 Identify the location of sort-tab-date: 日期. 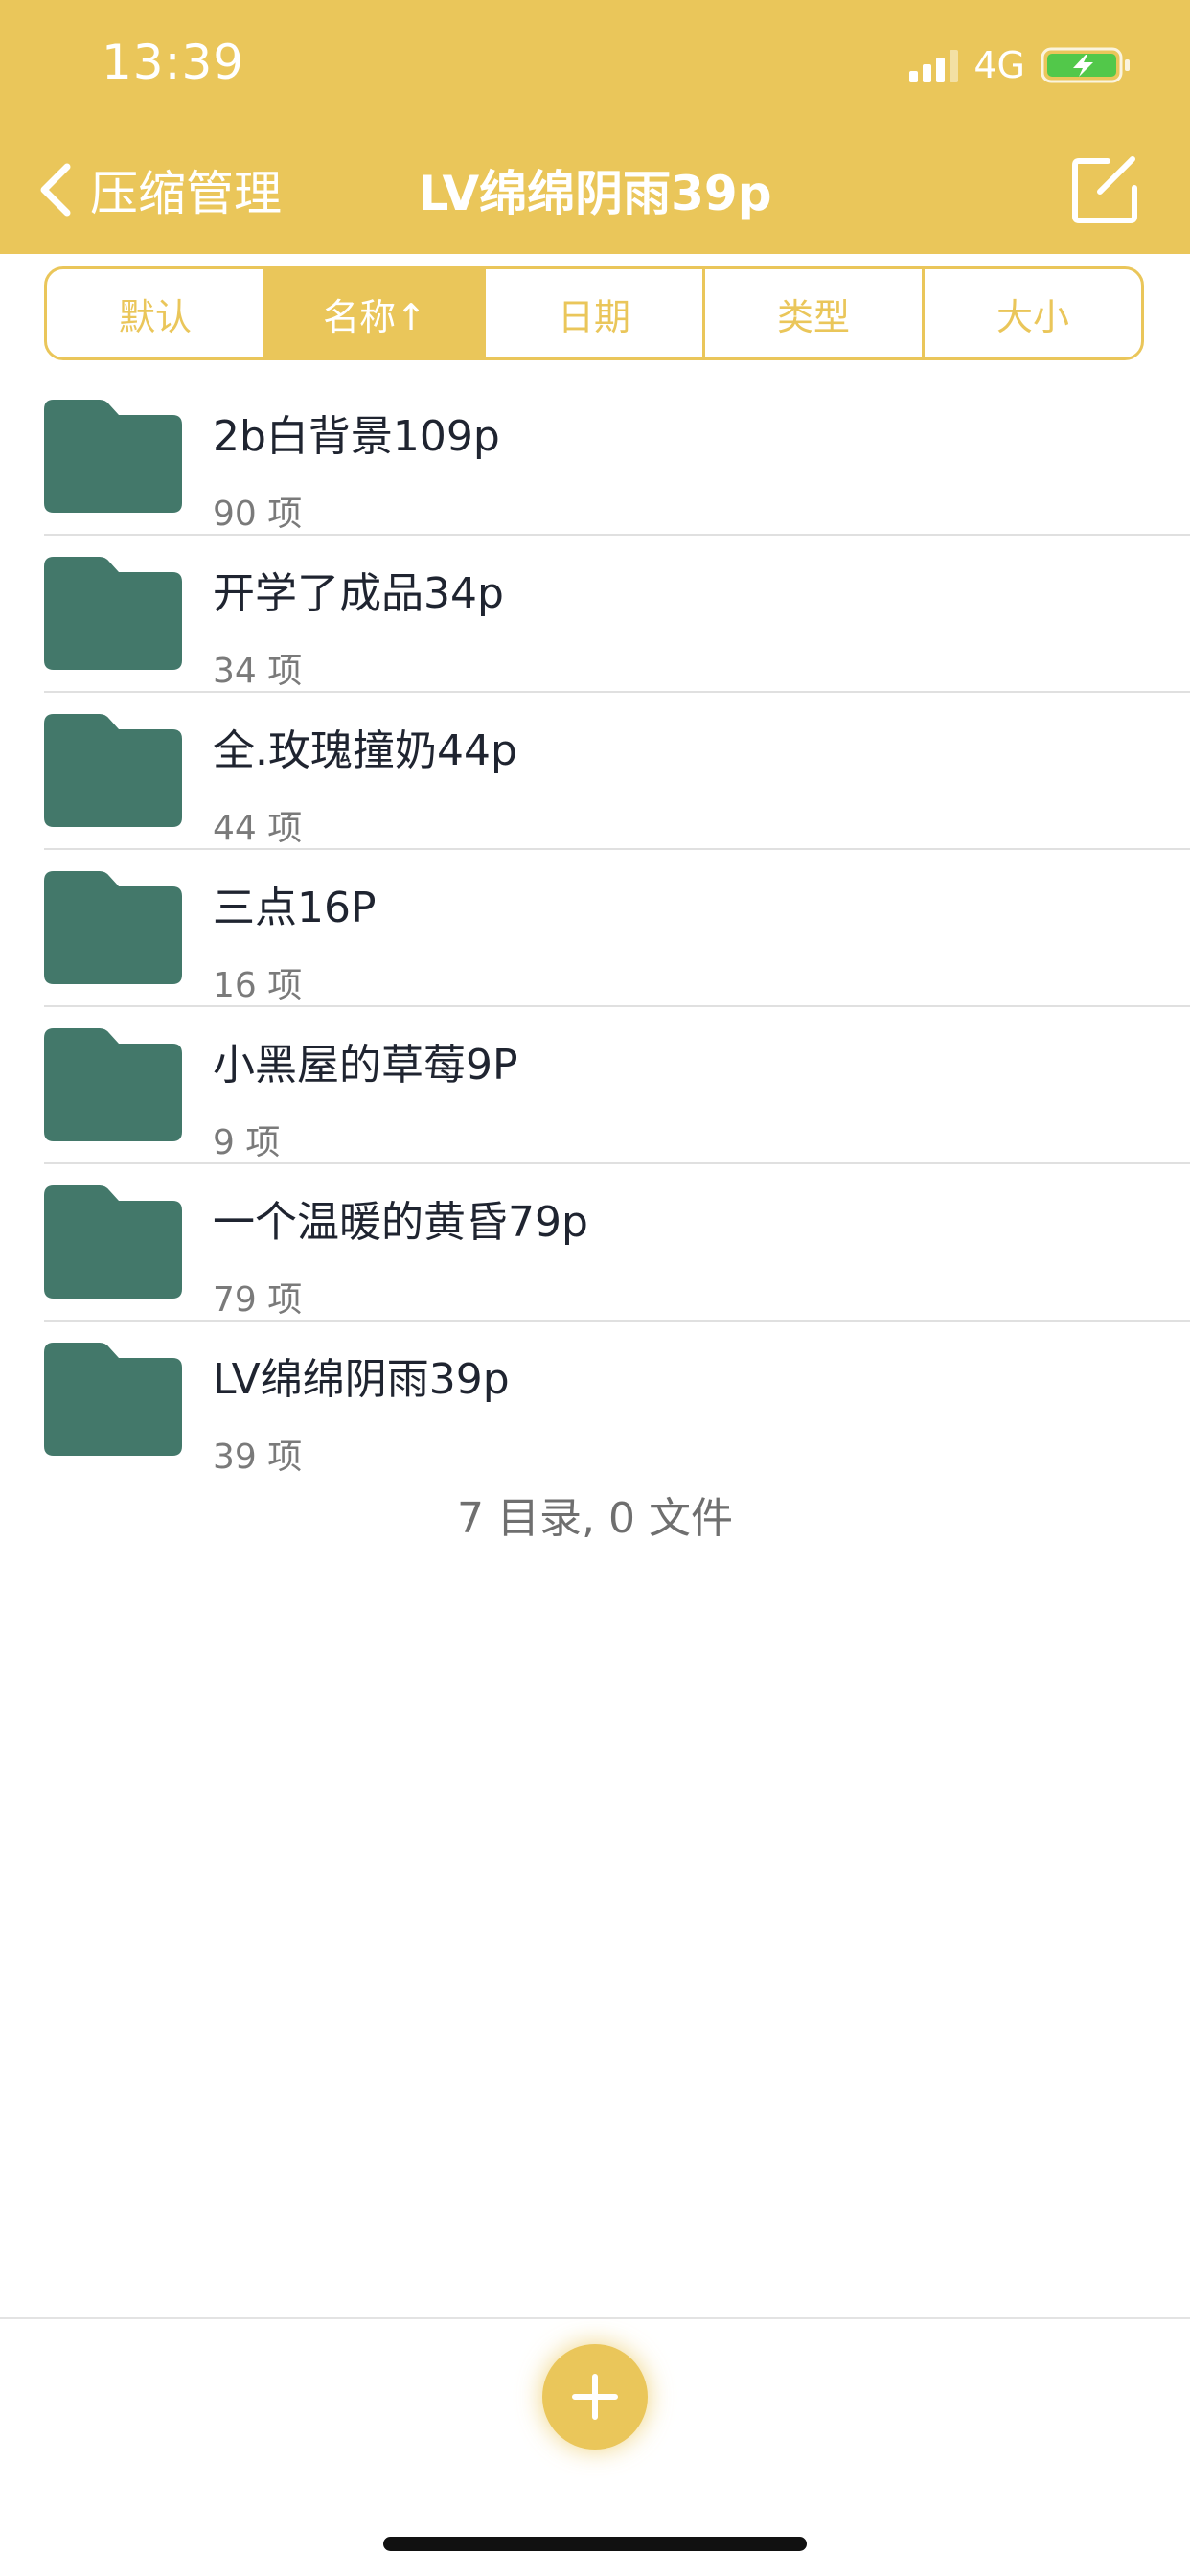
(592, 313).